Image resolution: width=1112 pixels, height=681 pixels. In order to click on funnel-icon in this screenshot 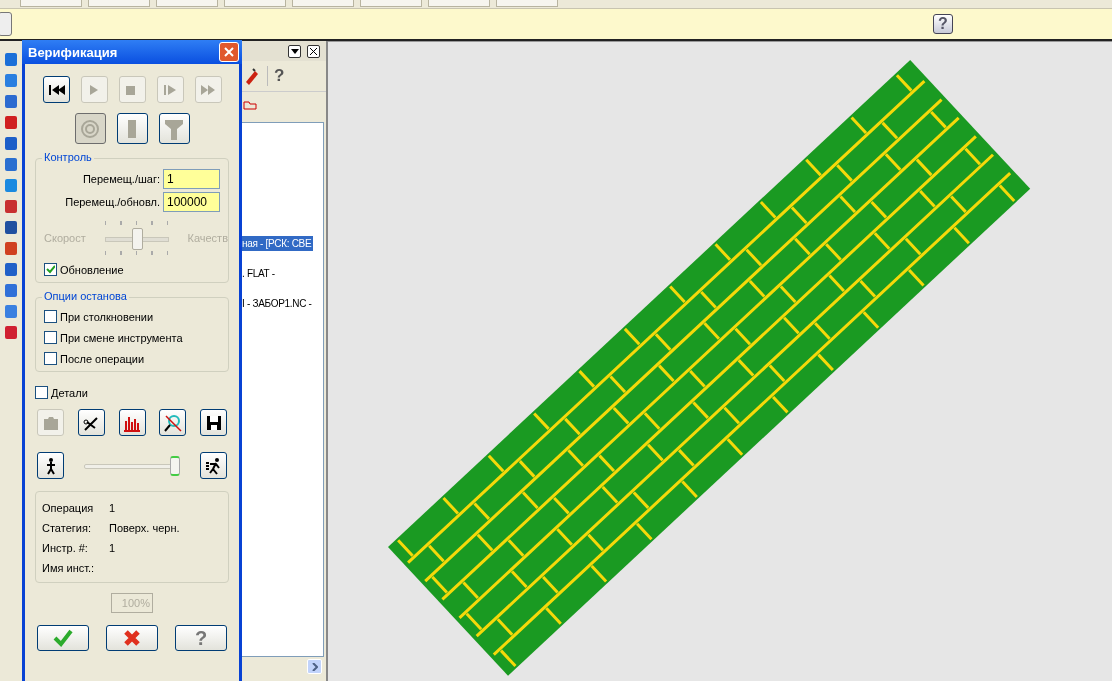, I will do `click(174, 128)`.